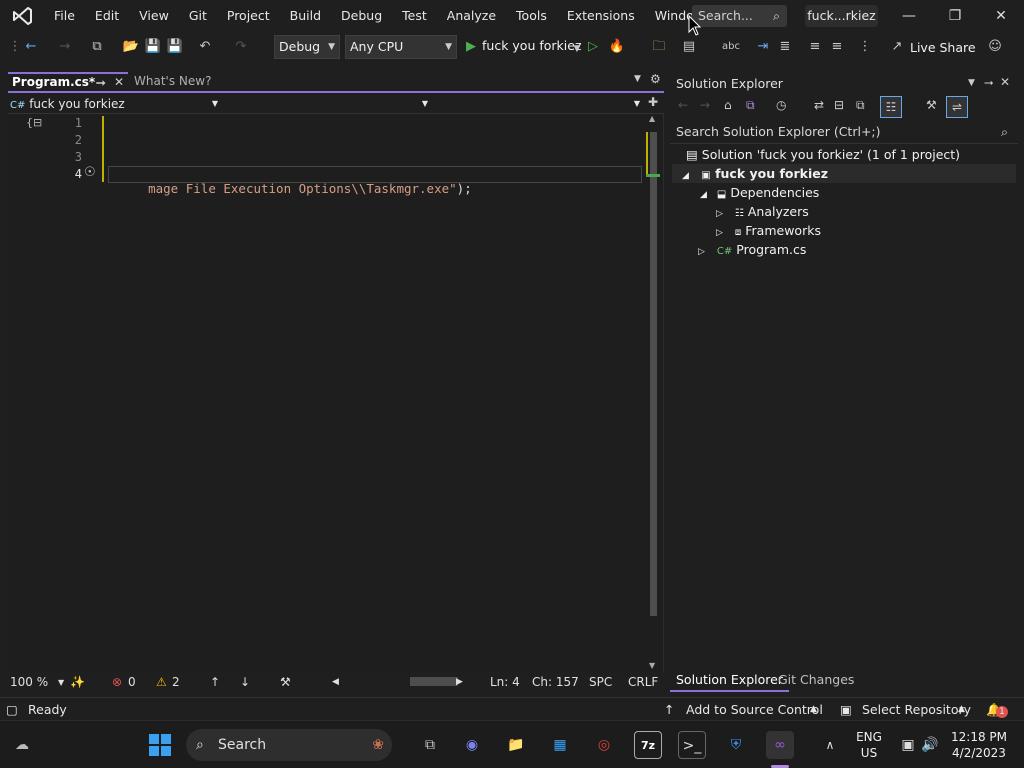 This screenshot has height=768, width=1024. Describe the element at coordinates (160, 745) in the screenshot. I see `start-button` at that location.